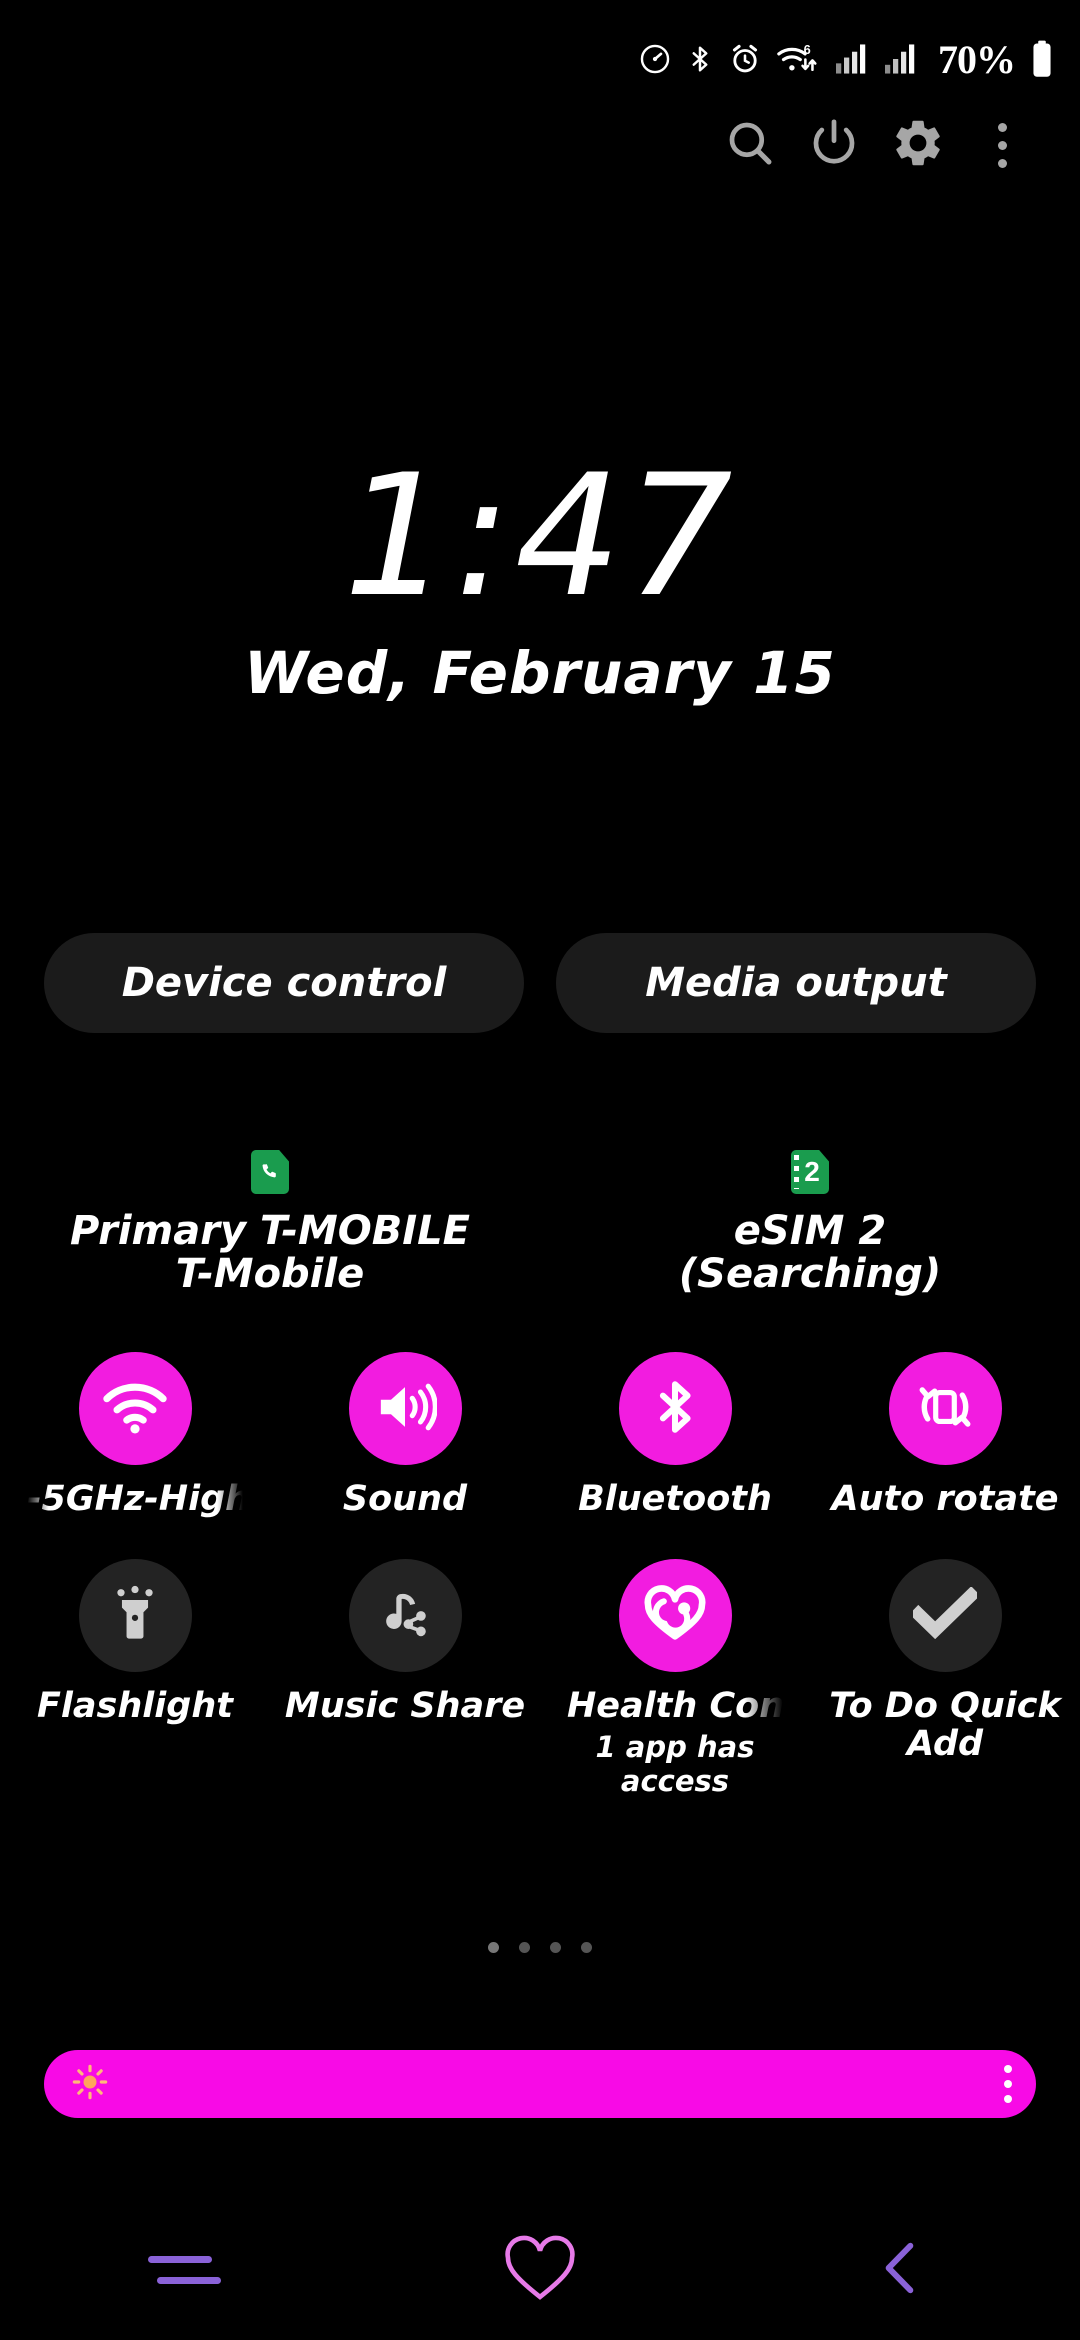 The height and width of the screenshot is (2340, 1080). I want to click on more-options-icon, so click(1002, 145).